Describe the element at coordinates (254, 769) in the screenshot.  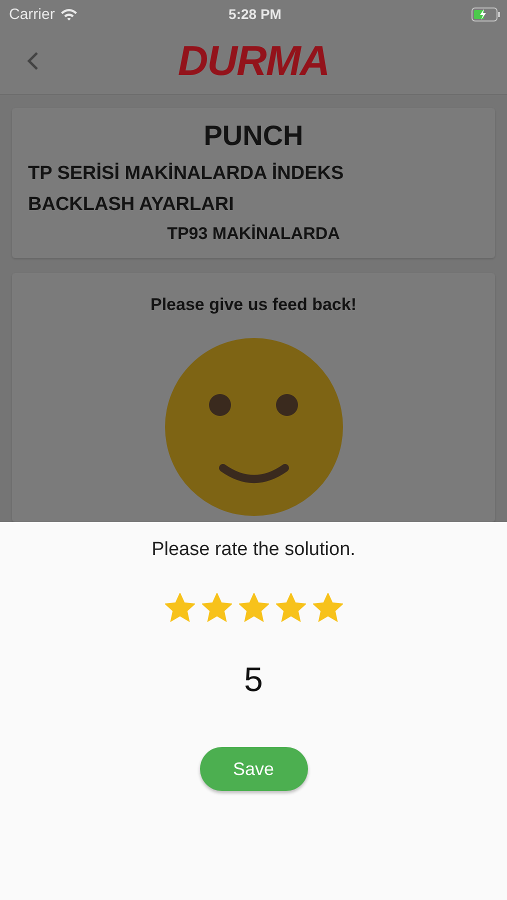
I see `save-button: Save` at that location.